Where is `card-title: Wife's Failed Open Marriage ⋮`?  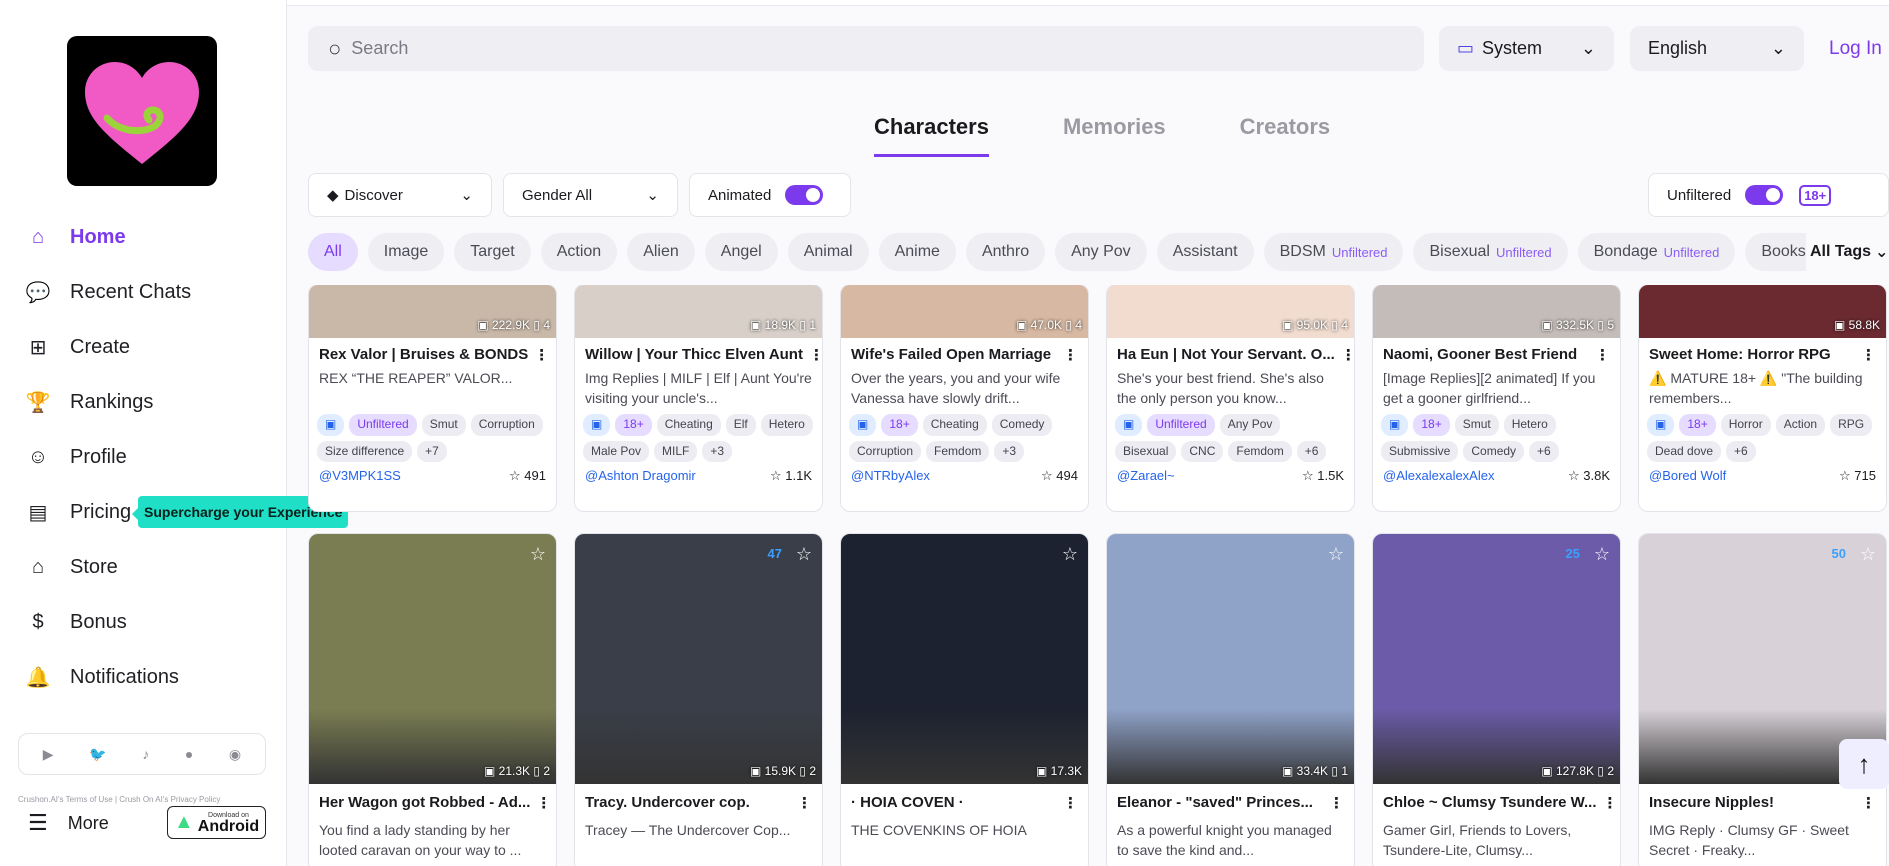
card-title: Wife's Failed Open Marriage ⋮ is located at coordinates (964, 351).